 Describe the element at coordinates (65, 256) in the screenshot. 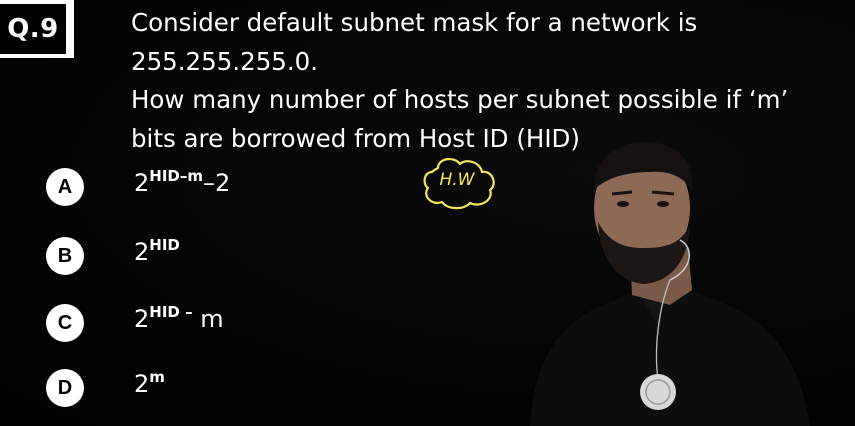

I see `option-b-badge: B` at that location.